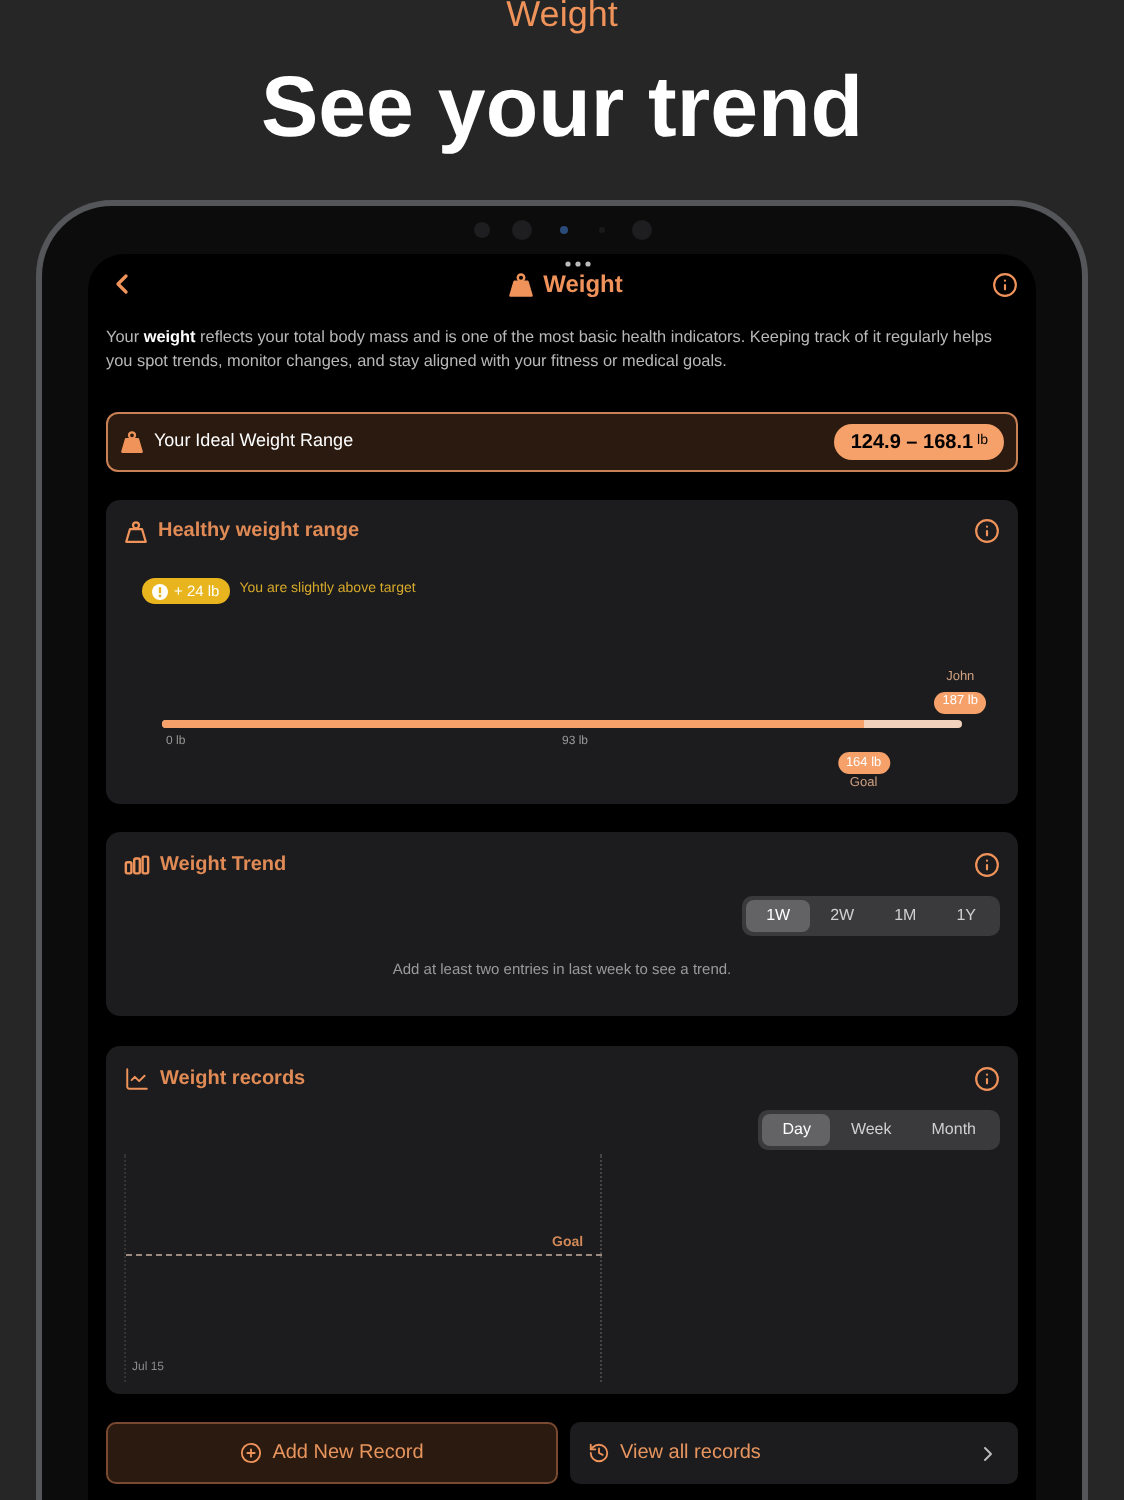 The height and width of the screenshot is (1500, 1124). What do you see at coordinates (794, 1453) in the screenshot?
I see `view-records-button: View all records` at bounding box center [794, 1453].